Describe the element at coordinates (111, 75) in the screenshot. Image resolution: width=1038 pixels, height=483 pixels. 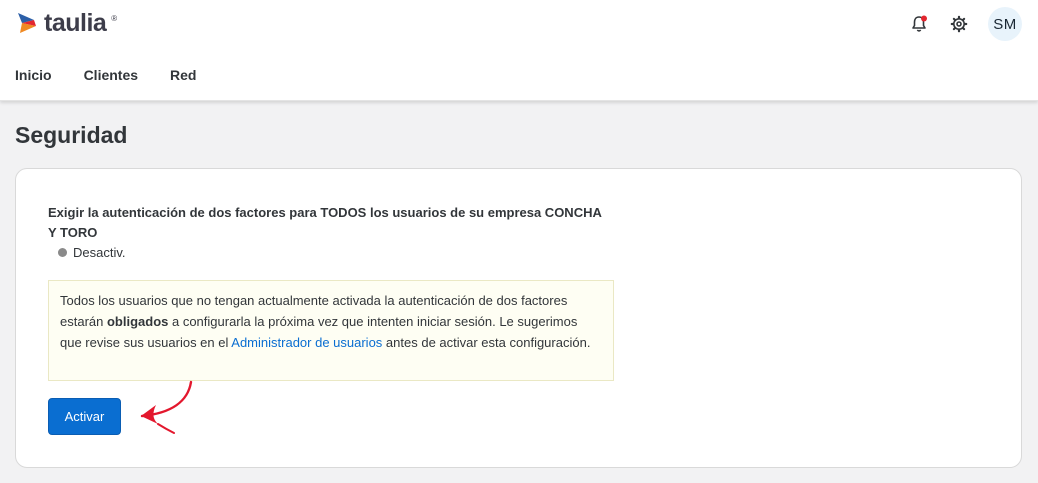
I see `nav-item-clientes: Clientes` at that location.